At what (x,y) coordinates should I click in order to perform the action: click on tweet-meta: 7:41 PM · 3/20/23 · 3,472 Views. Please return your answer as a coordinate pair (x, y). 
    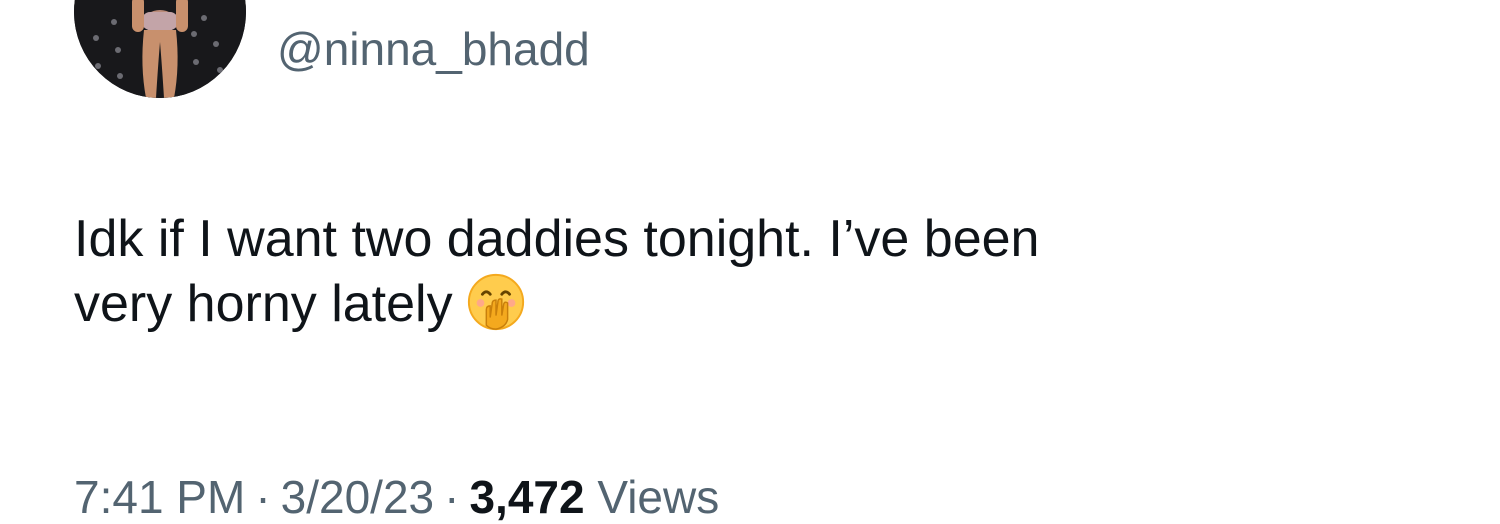
    Looking at the image, I should click on (396, 497).